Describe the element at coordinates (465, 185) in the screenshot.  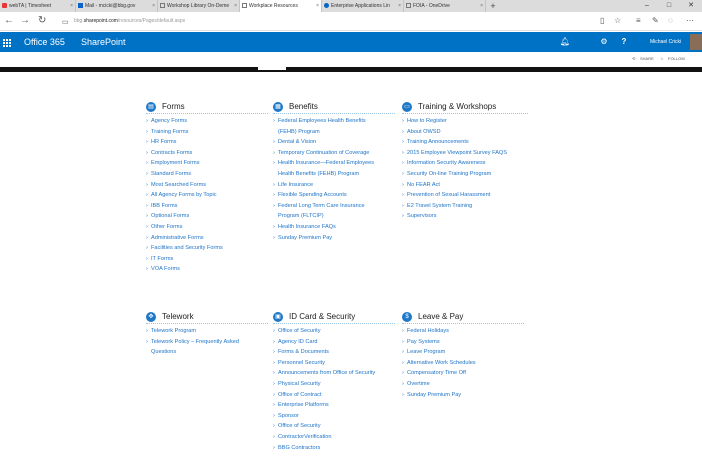
I see `list-item: No FEAR Act` at that location.